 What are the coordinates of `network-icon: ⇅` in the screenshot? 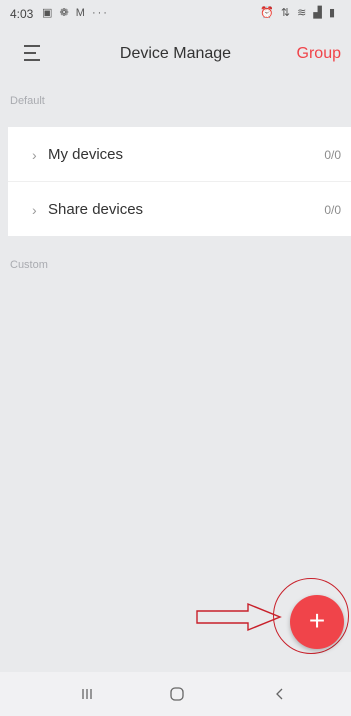 It's located at (286, 13).